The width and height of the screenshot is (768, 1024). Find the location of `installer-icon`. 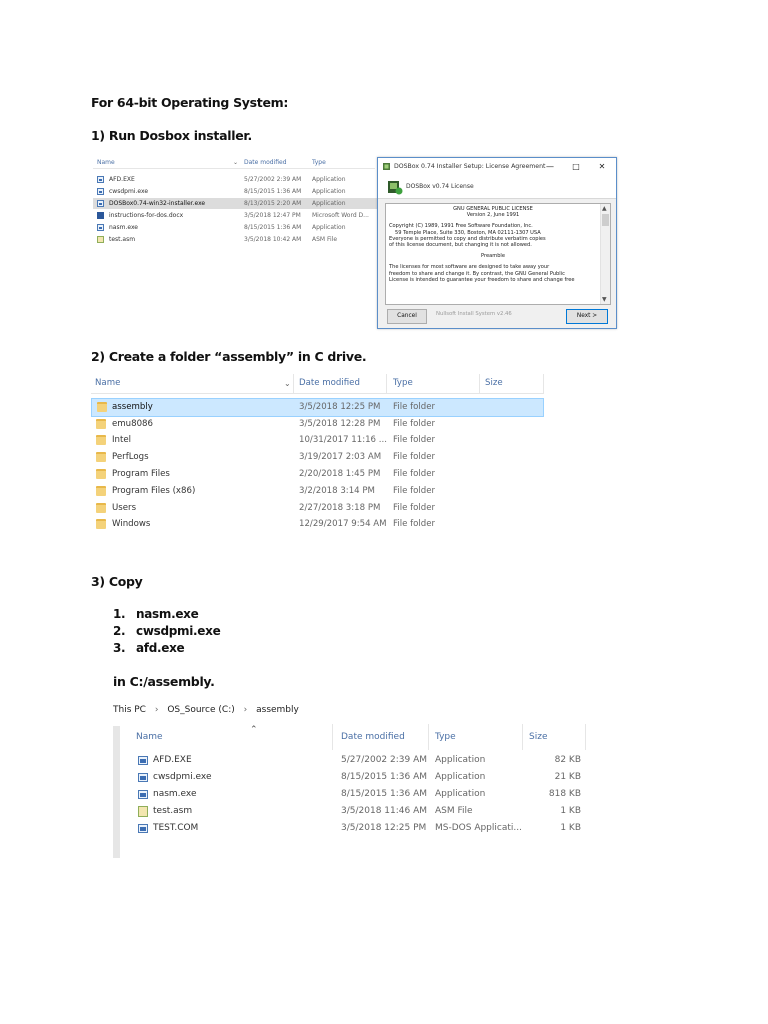

installer-icon is located at coordinates (100, 203).